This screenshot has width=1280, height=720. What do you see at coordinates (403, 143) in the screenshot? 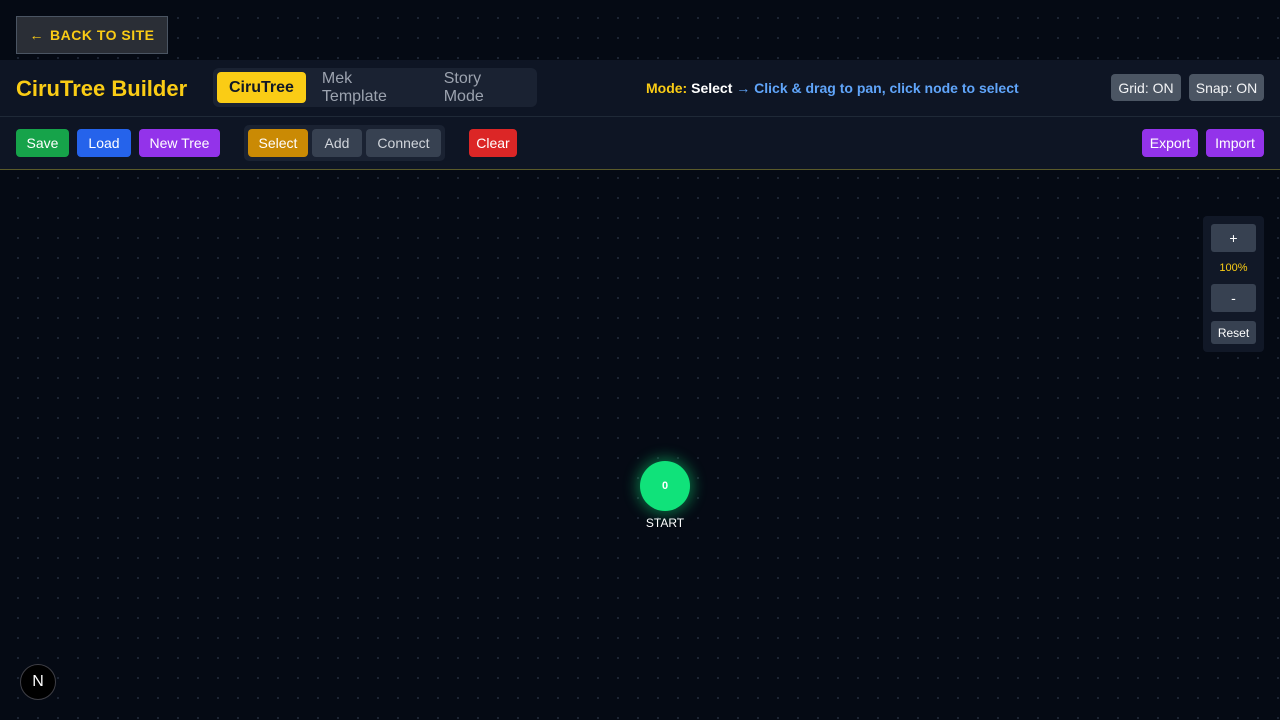
I see `connect-mode-button: Connect` at bounding box center [403, 143].